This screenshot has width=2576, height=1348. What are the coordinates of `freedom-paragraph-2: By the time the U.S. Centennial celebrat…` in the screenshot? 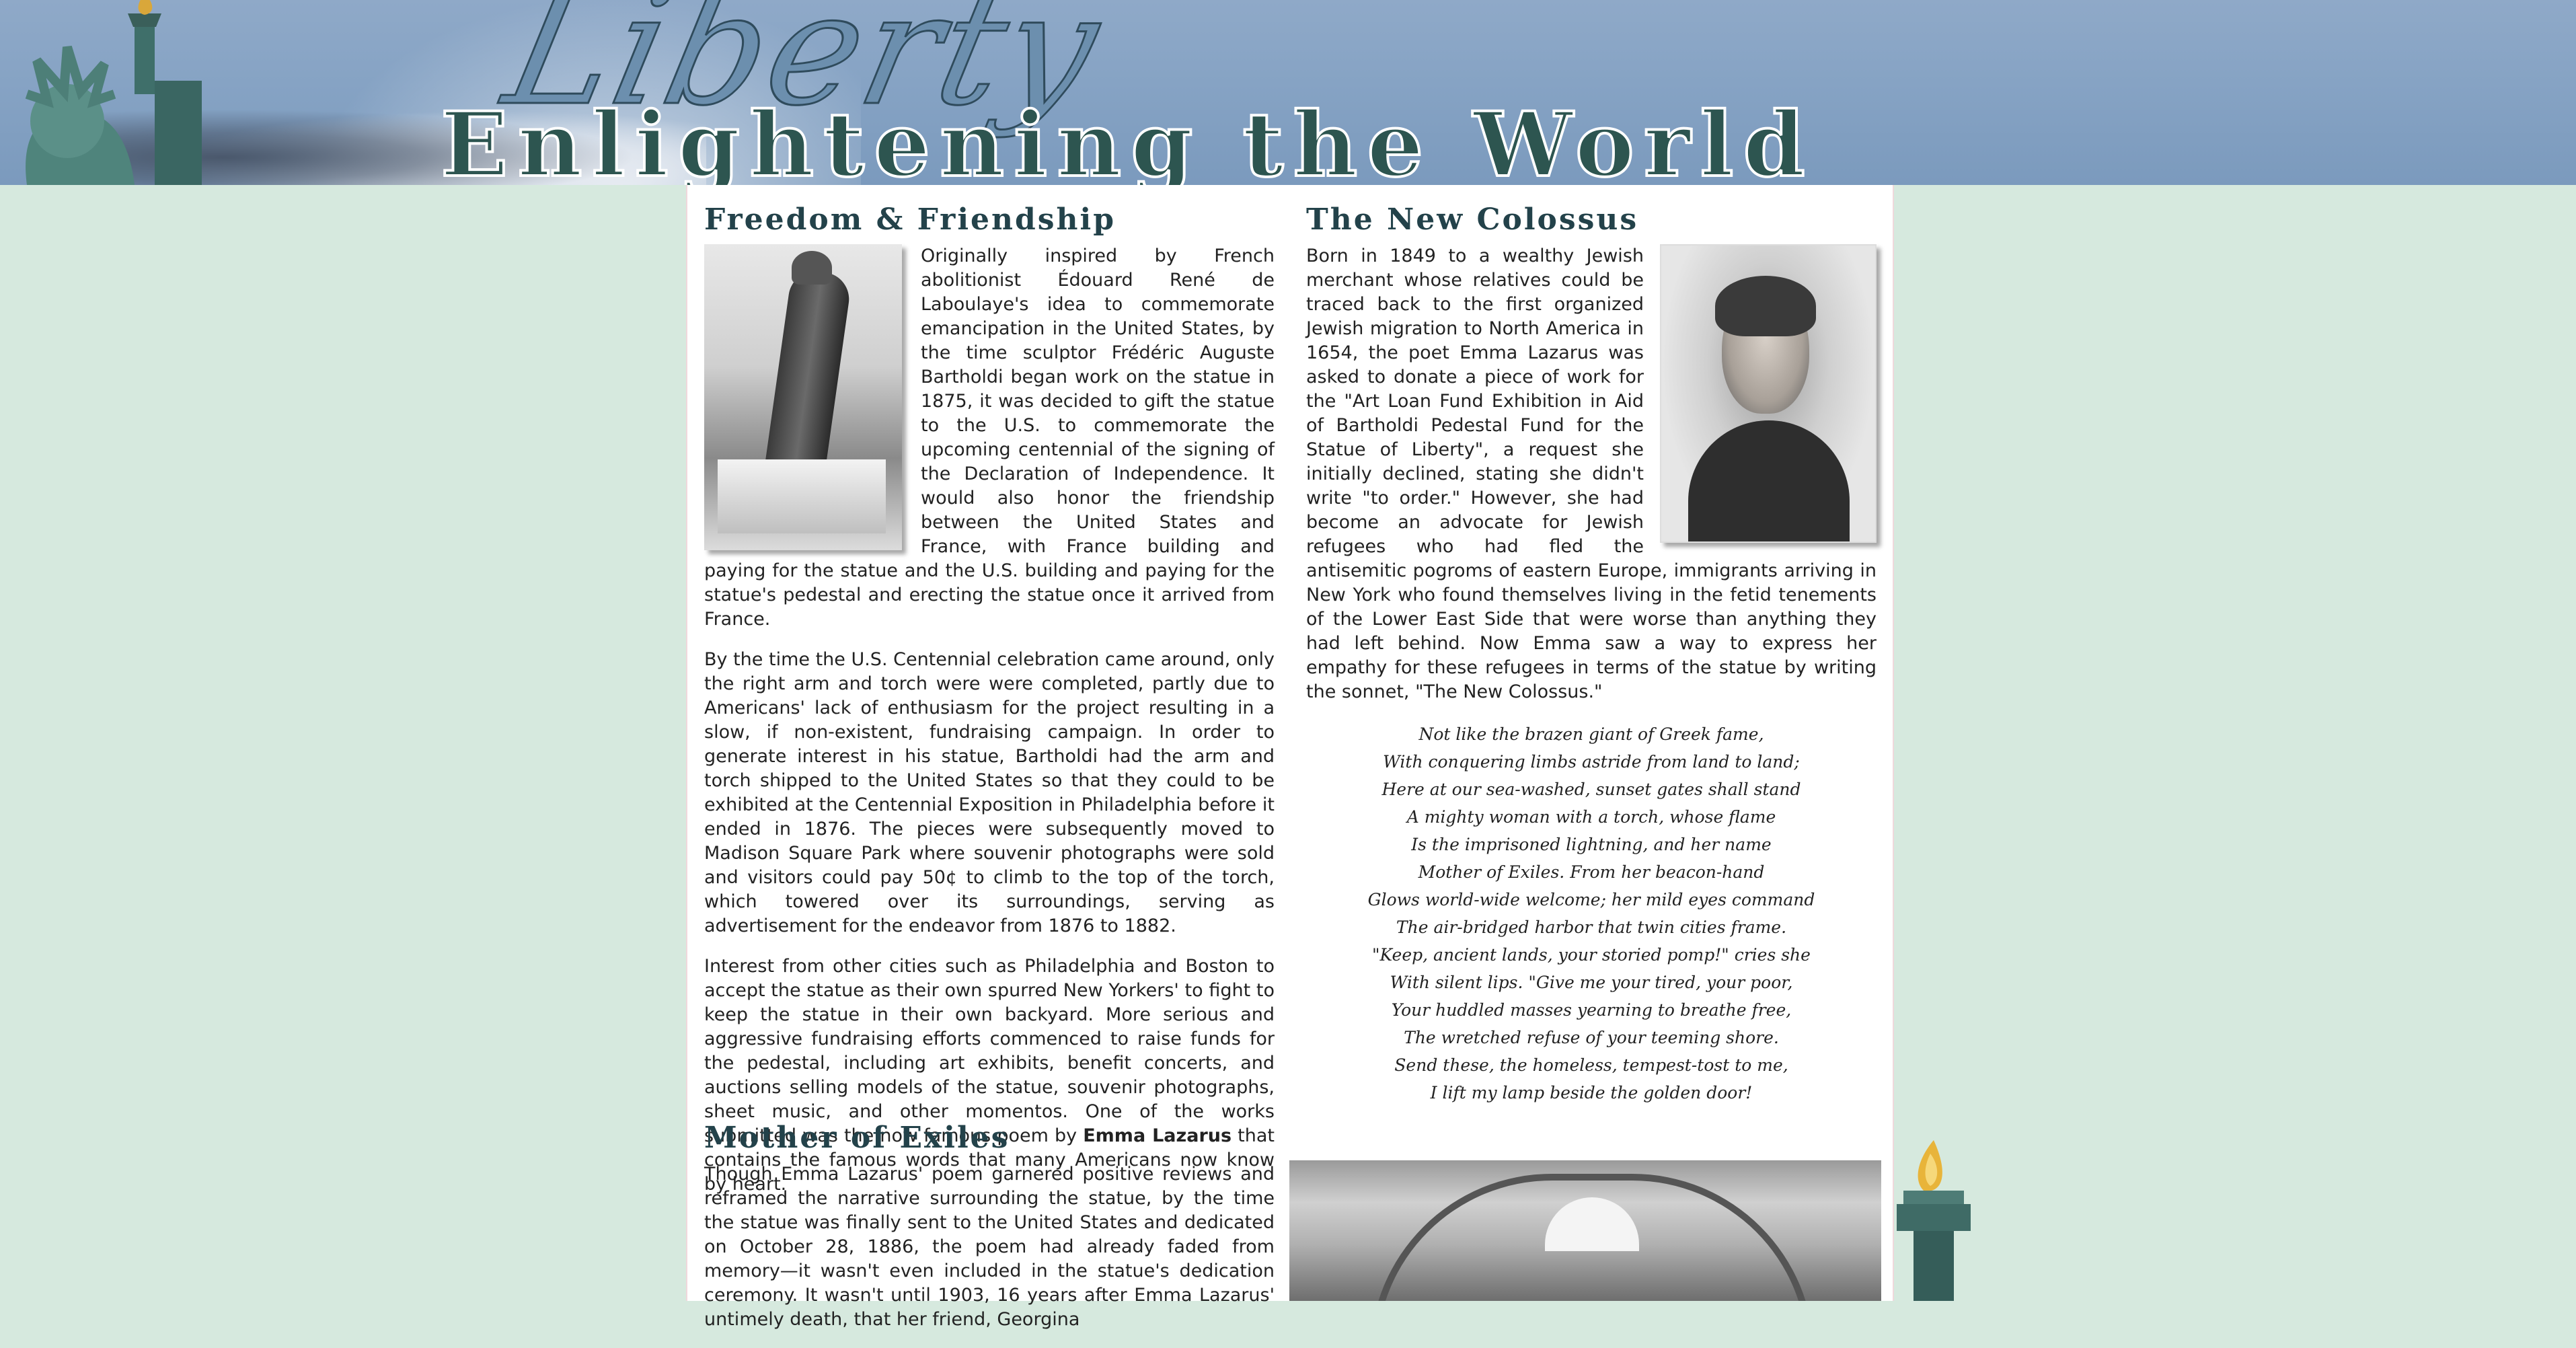 It's located at (989, 793).